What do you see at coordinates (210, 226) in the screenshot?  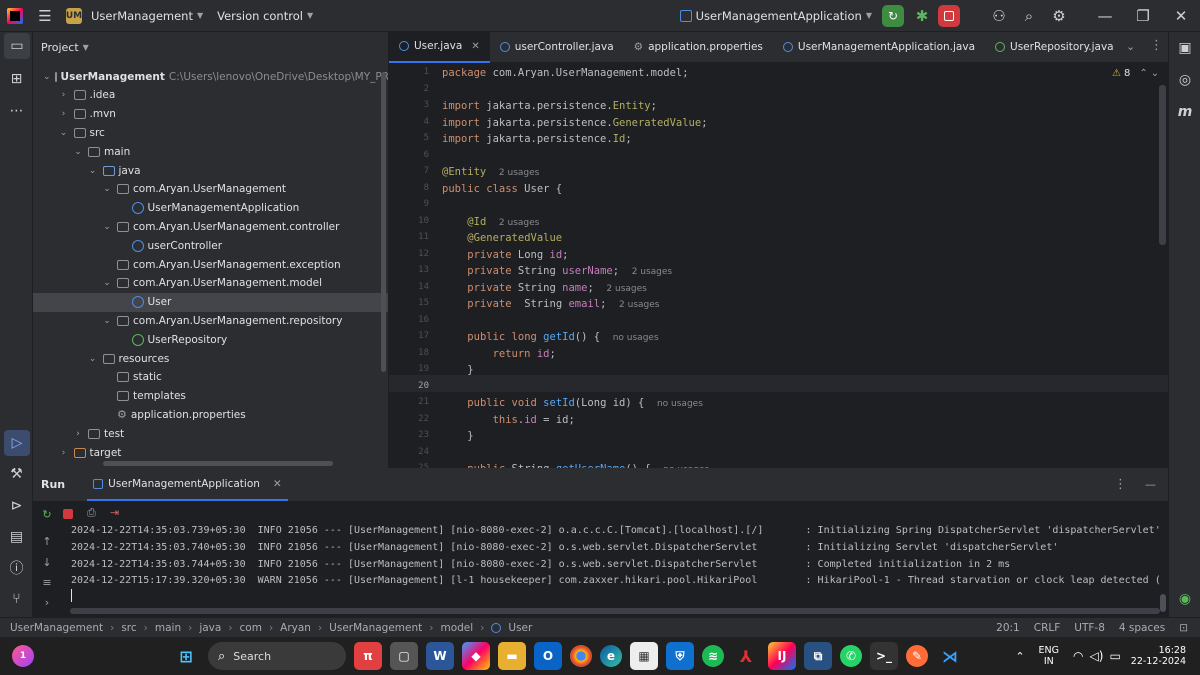 I see `tree-item: ⌄ com.Aryan.UserManagement.controller` at bounding box center [210, 226].